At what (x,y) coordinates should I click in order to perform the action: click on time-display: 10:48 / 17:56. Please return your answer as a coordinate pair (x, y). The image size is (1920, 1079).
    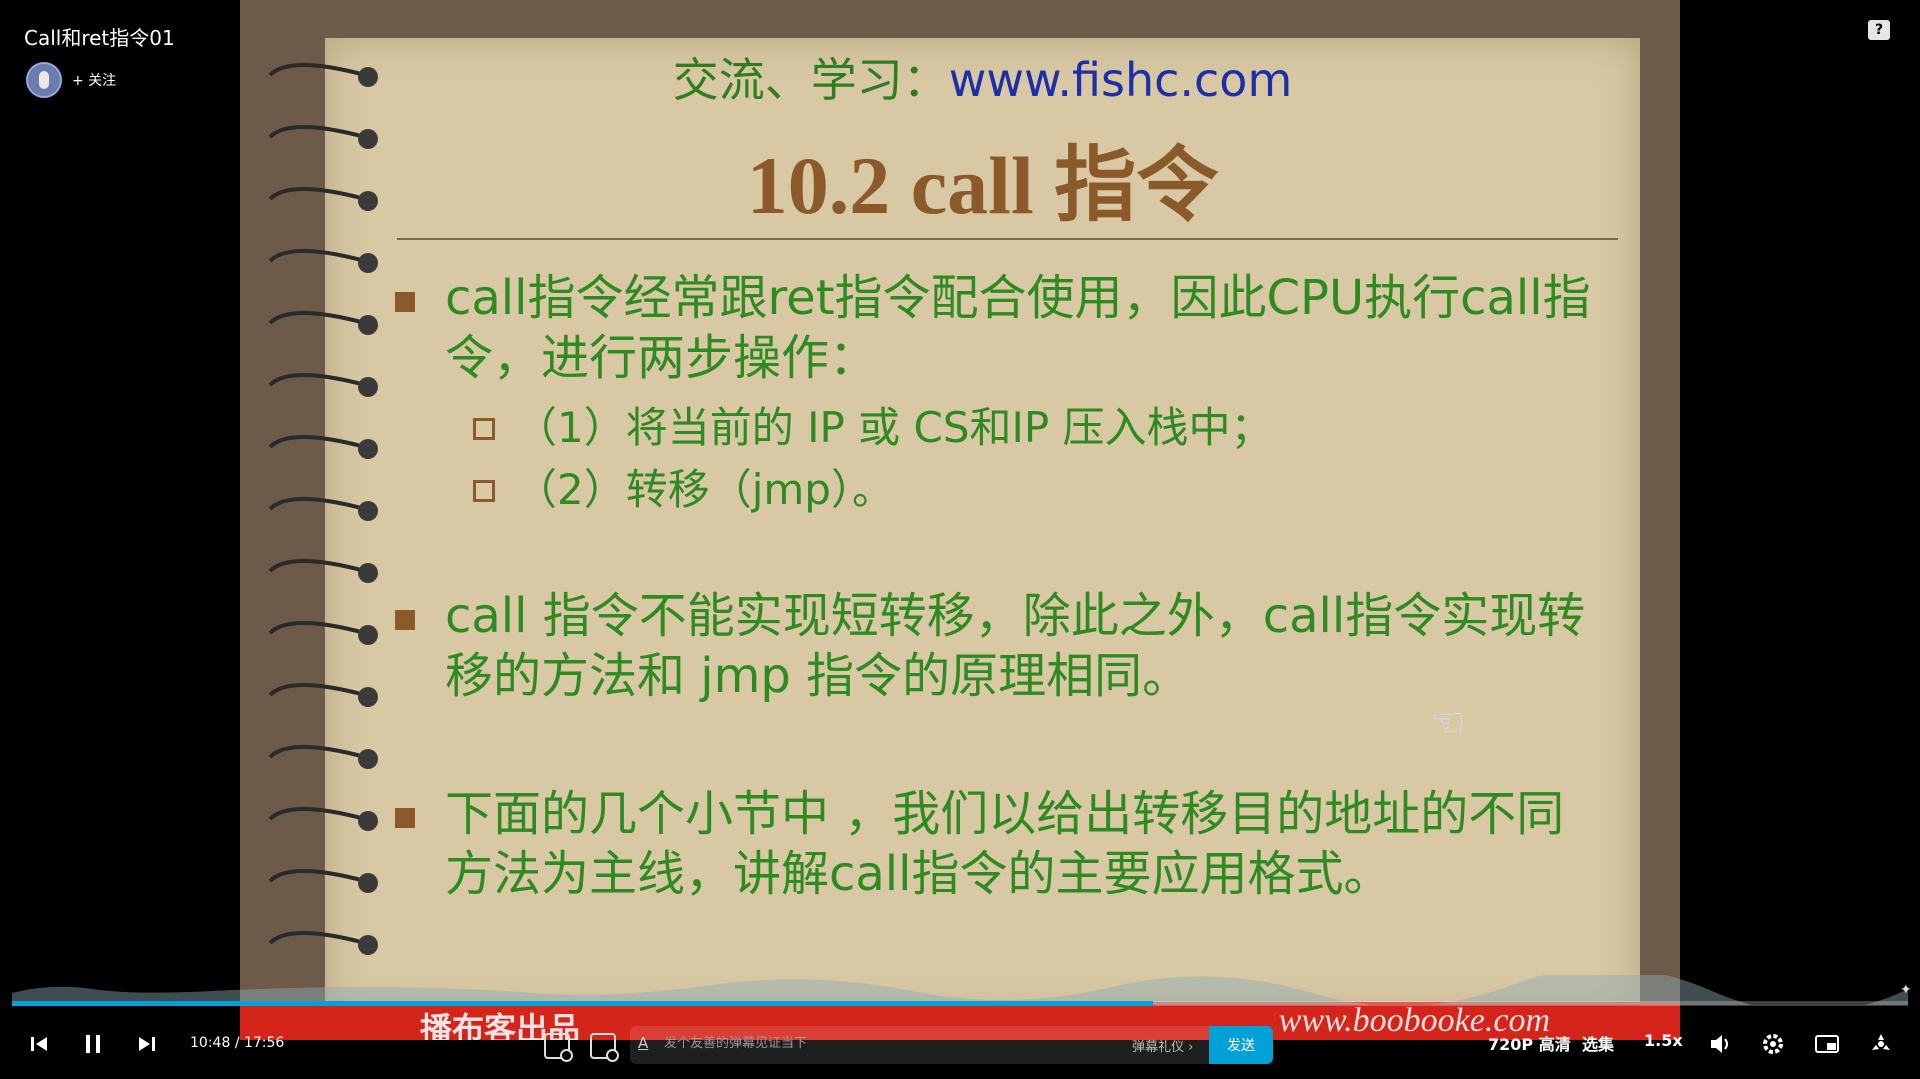
    Looking at the image, I should click on (237, 1043).